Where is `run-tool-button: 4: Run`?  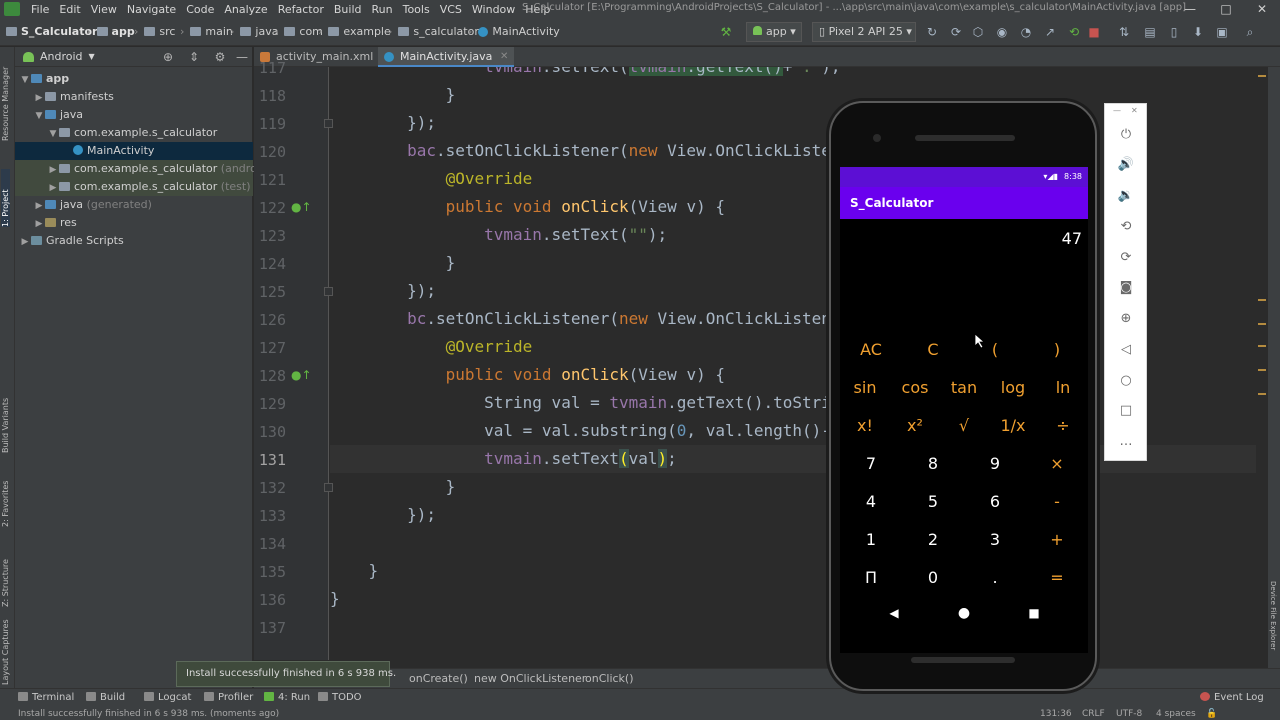 run-tool-button: 4: Run is located at coordinates (287, 697).